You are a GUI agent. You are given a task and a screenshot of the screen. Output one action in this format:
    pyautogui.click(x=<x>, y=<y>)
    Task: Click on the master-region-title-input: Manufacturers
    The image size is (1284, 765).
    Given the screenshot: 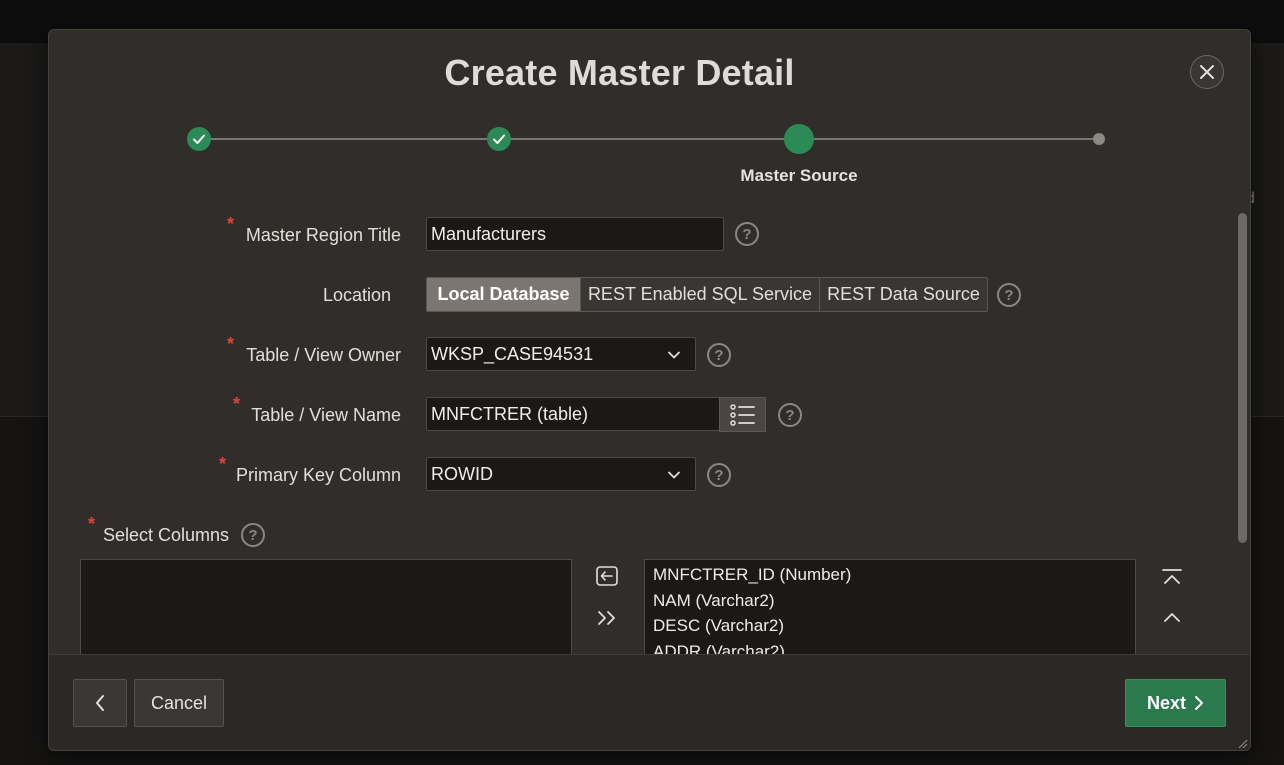 What is the action you would take?
    pyautogui.click(x=575, y=234)
    